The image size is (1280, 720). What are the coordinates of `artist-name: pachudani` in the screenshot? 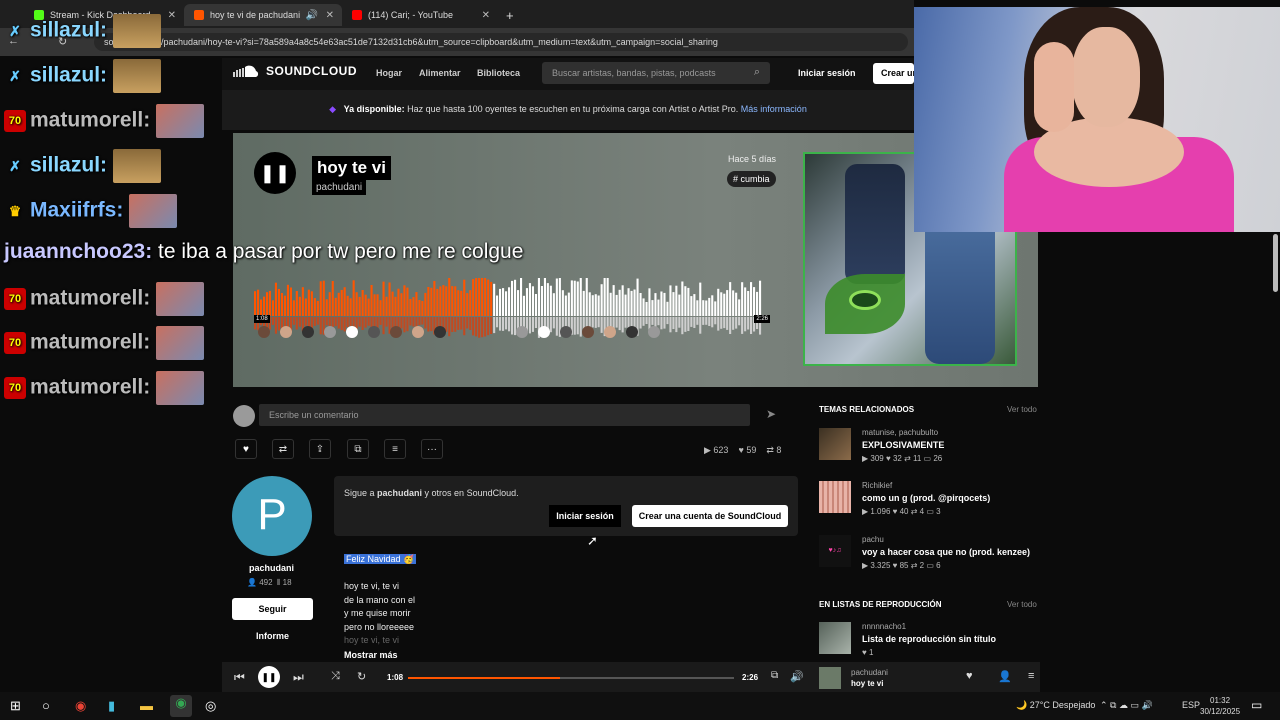 It's located at (271, 568).